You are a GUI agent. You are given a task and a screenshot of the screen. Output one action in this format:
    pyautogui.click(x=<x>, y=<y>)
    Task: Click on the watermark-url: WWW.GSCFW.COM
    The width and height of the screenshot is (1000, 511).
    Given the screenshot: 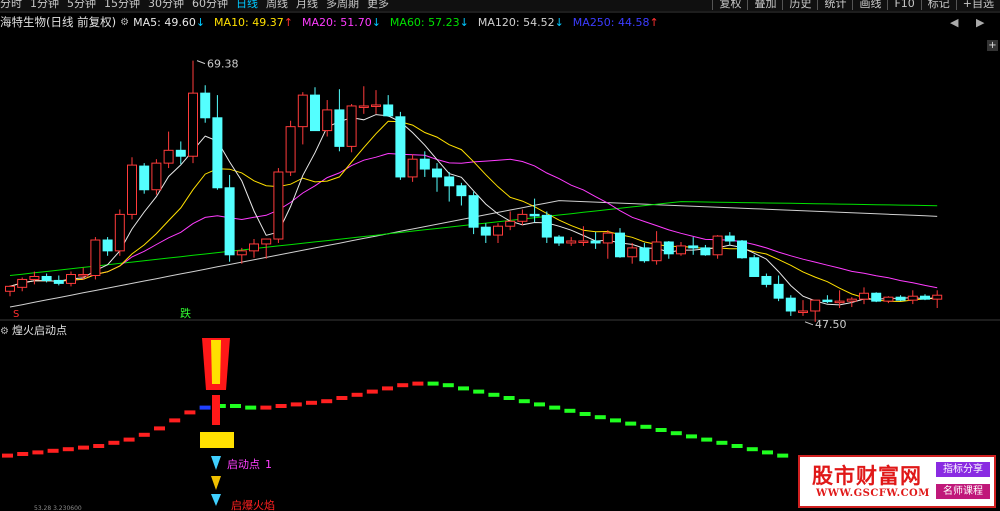 What is the action you would take?
    pyautogui.click(x=873, y=493)
    